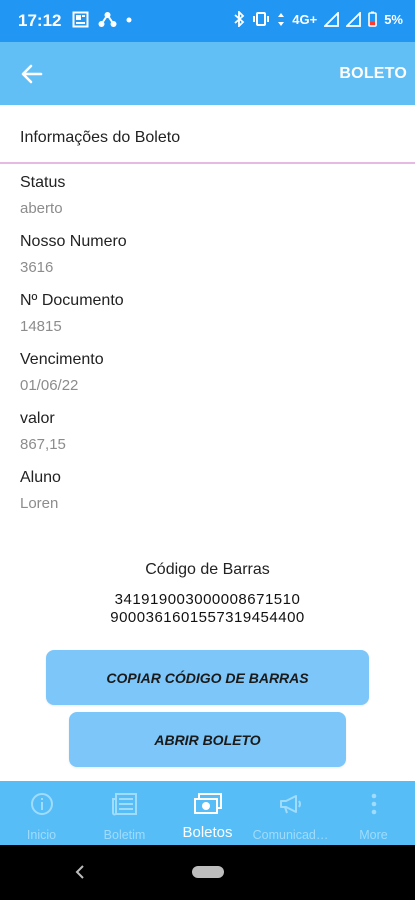 The height and width of the screenshot is (900, 415). What do you see at coordinates (373, 73) in the screenshot?
I see `page-title: BOLETO` at bounding box center [373, 73].